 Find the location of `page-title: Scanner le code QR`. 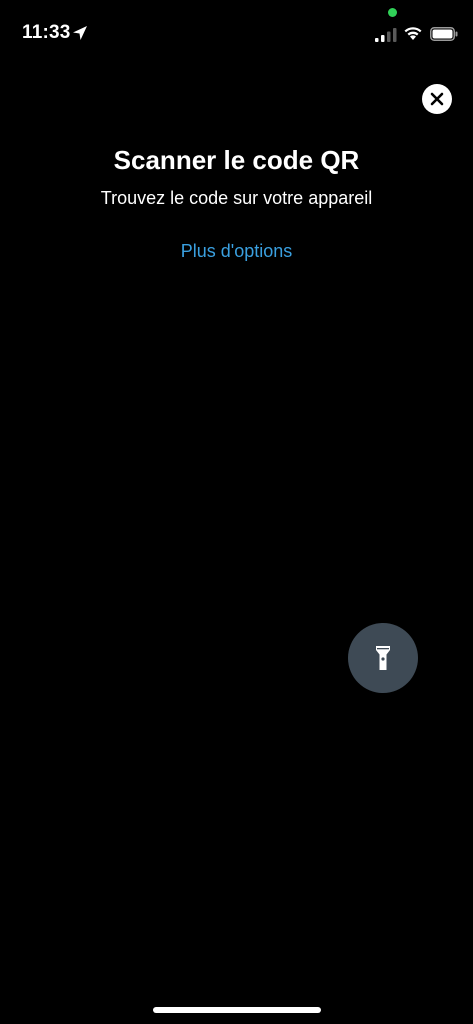

page-title: Scanner le code QR is located at coordinates (236, 160).